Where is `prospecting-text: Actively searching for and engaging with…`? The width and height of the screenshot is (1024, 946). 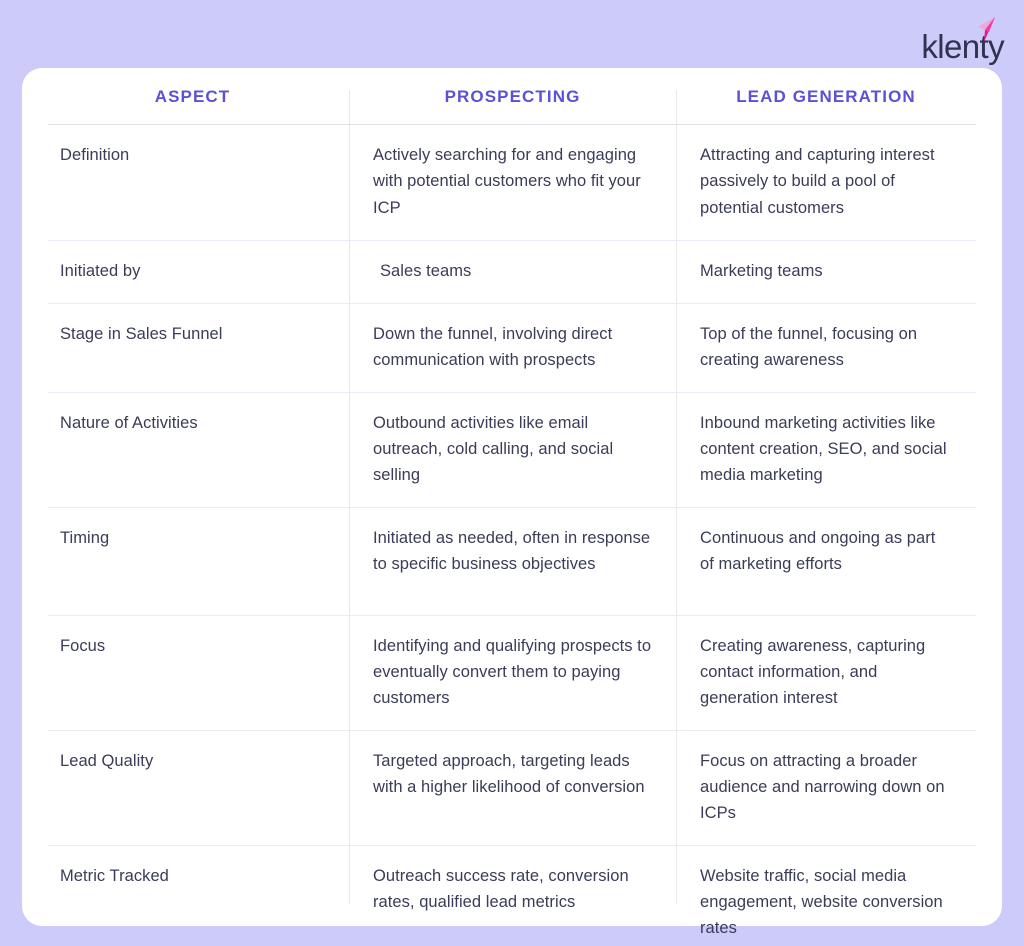
prospecting-text: Actively searching for and engaging with… is located at coordinates (507, 181).